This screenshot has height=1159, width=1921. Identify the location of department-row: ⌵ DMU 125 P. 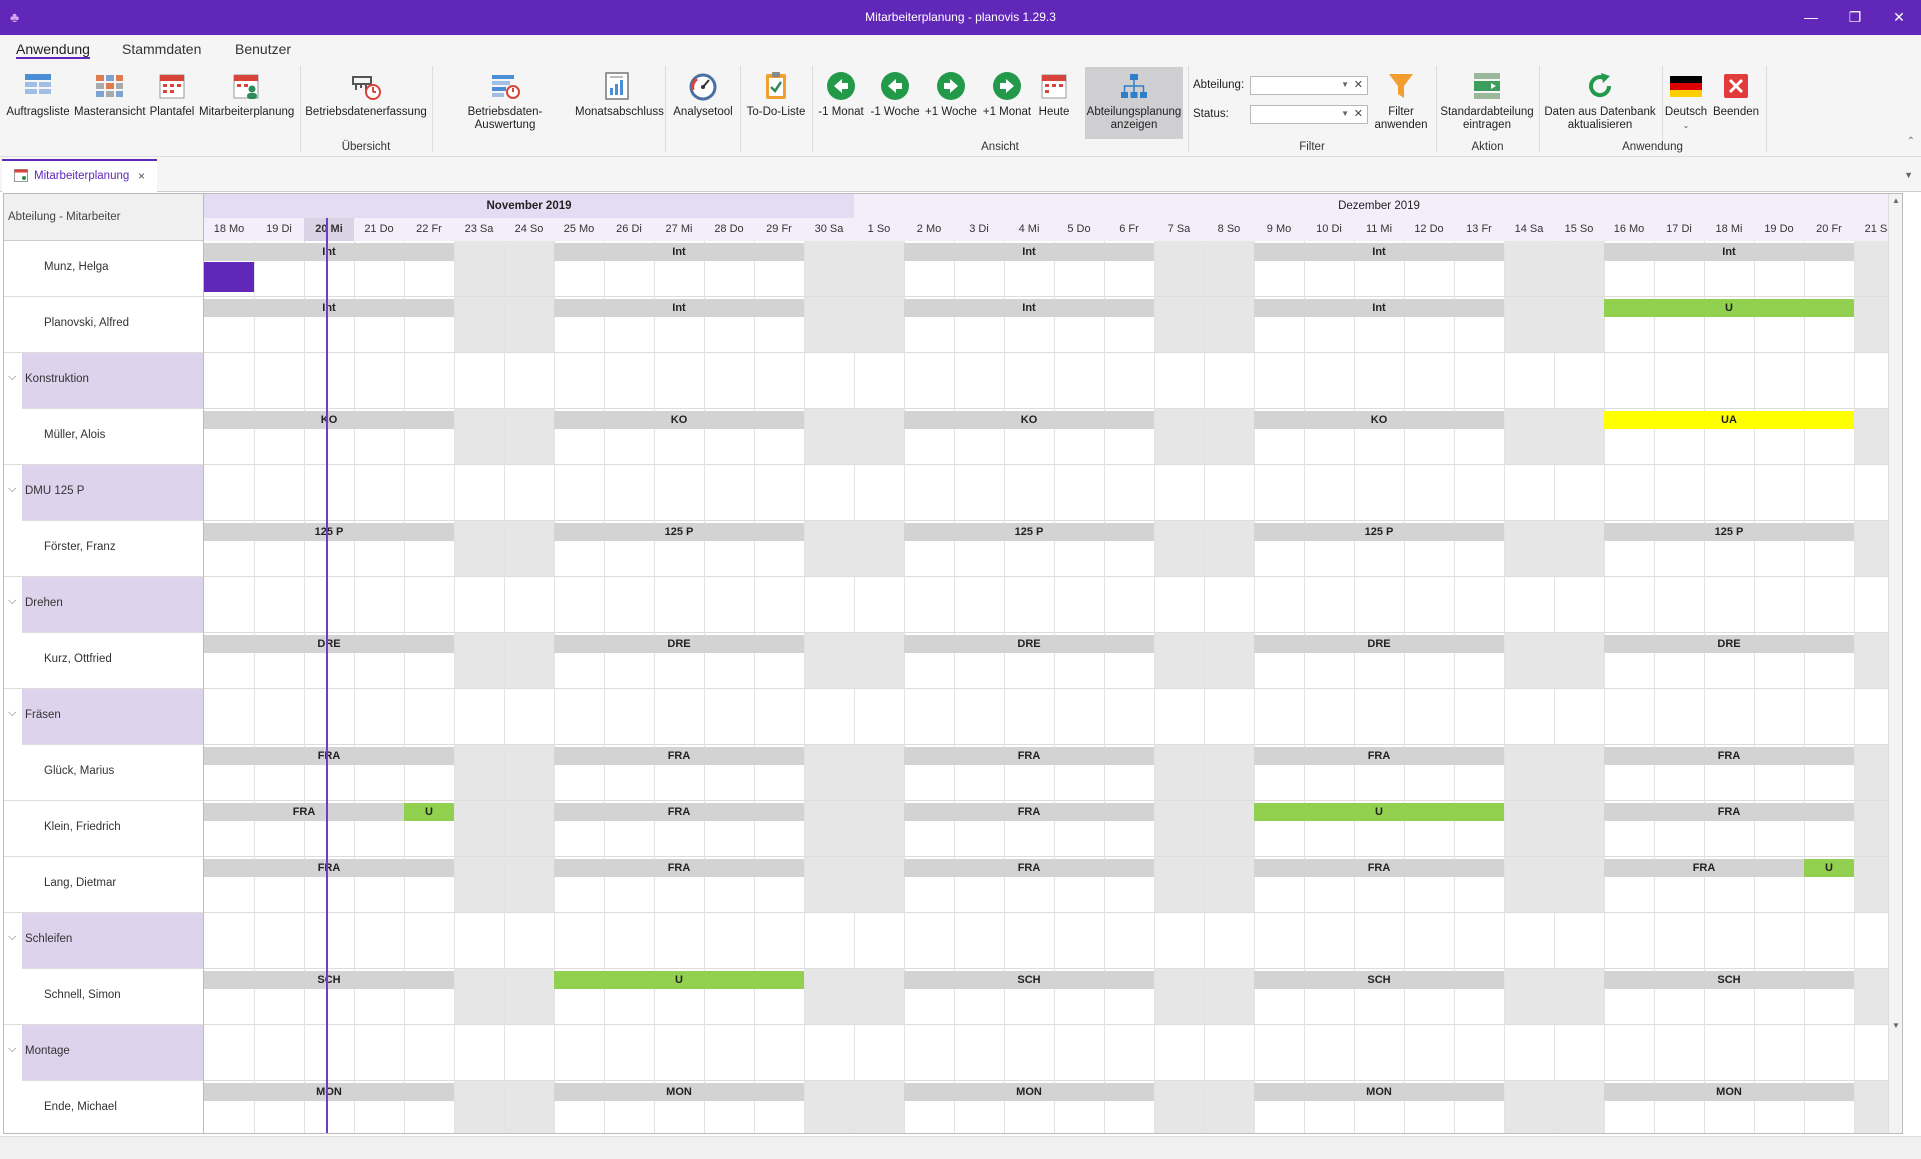
(106, 493).